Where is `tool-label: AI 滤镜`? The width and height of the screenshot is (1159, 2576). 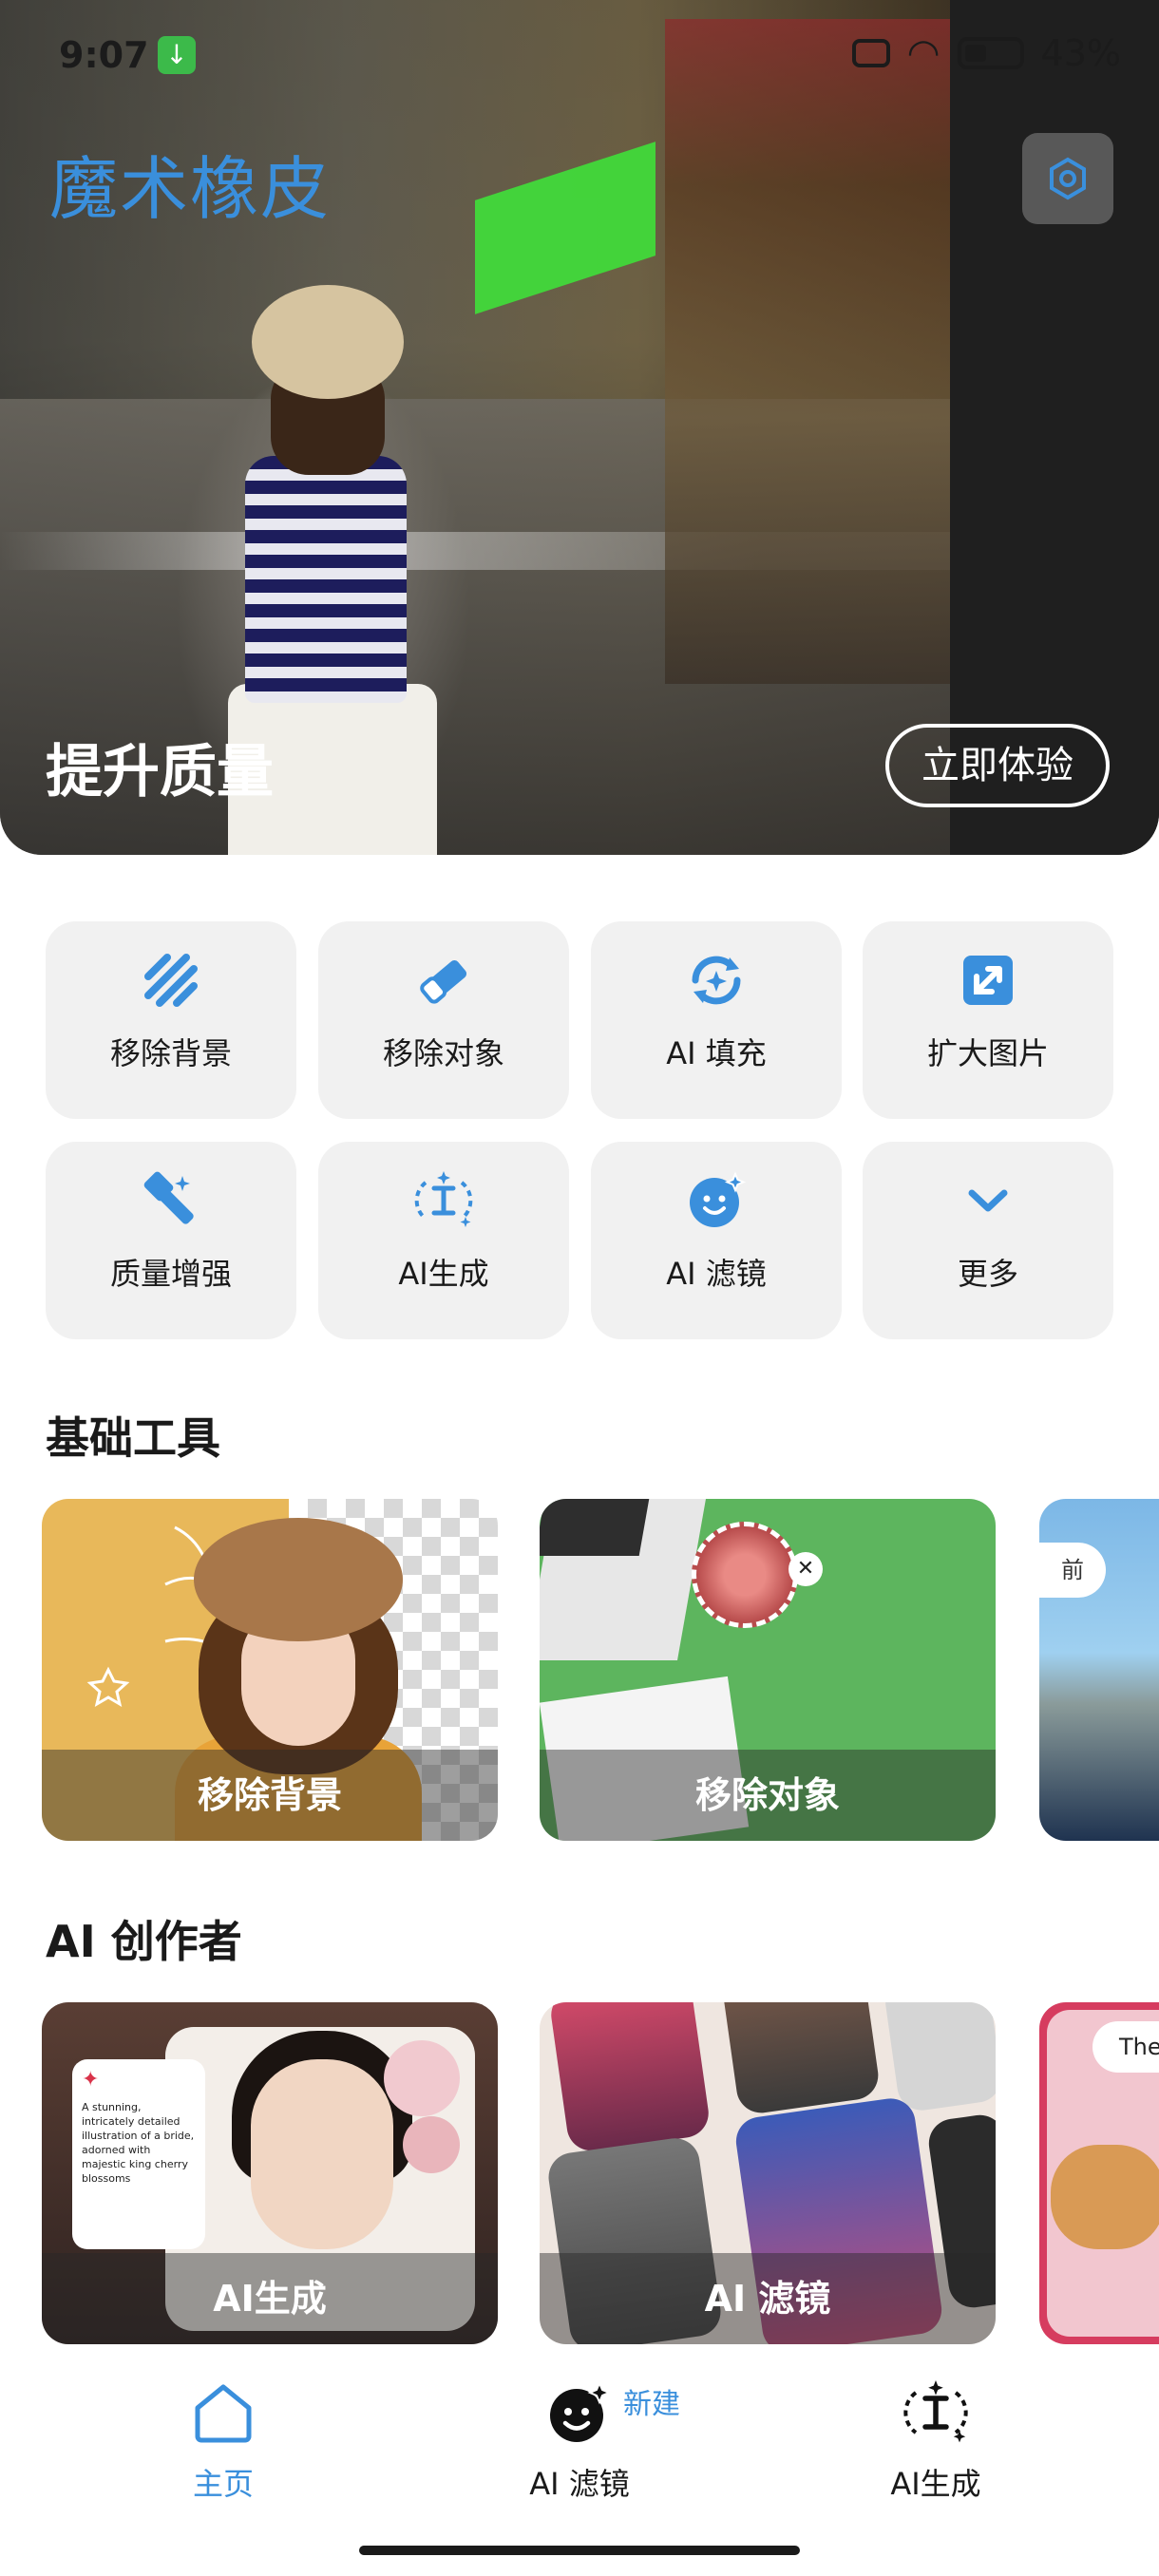 tool-label: AI 滤镜 is located at coordinates (716, 1274).